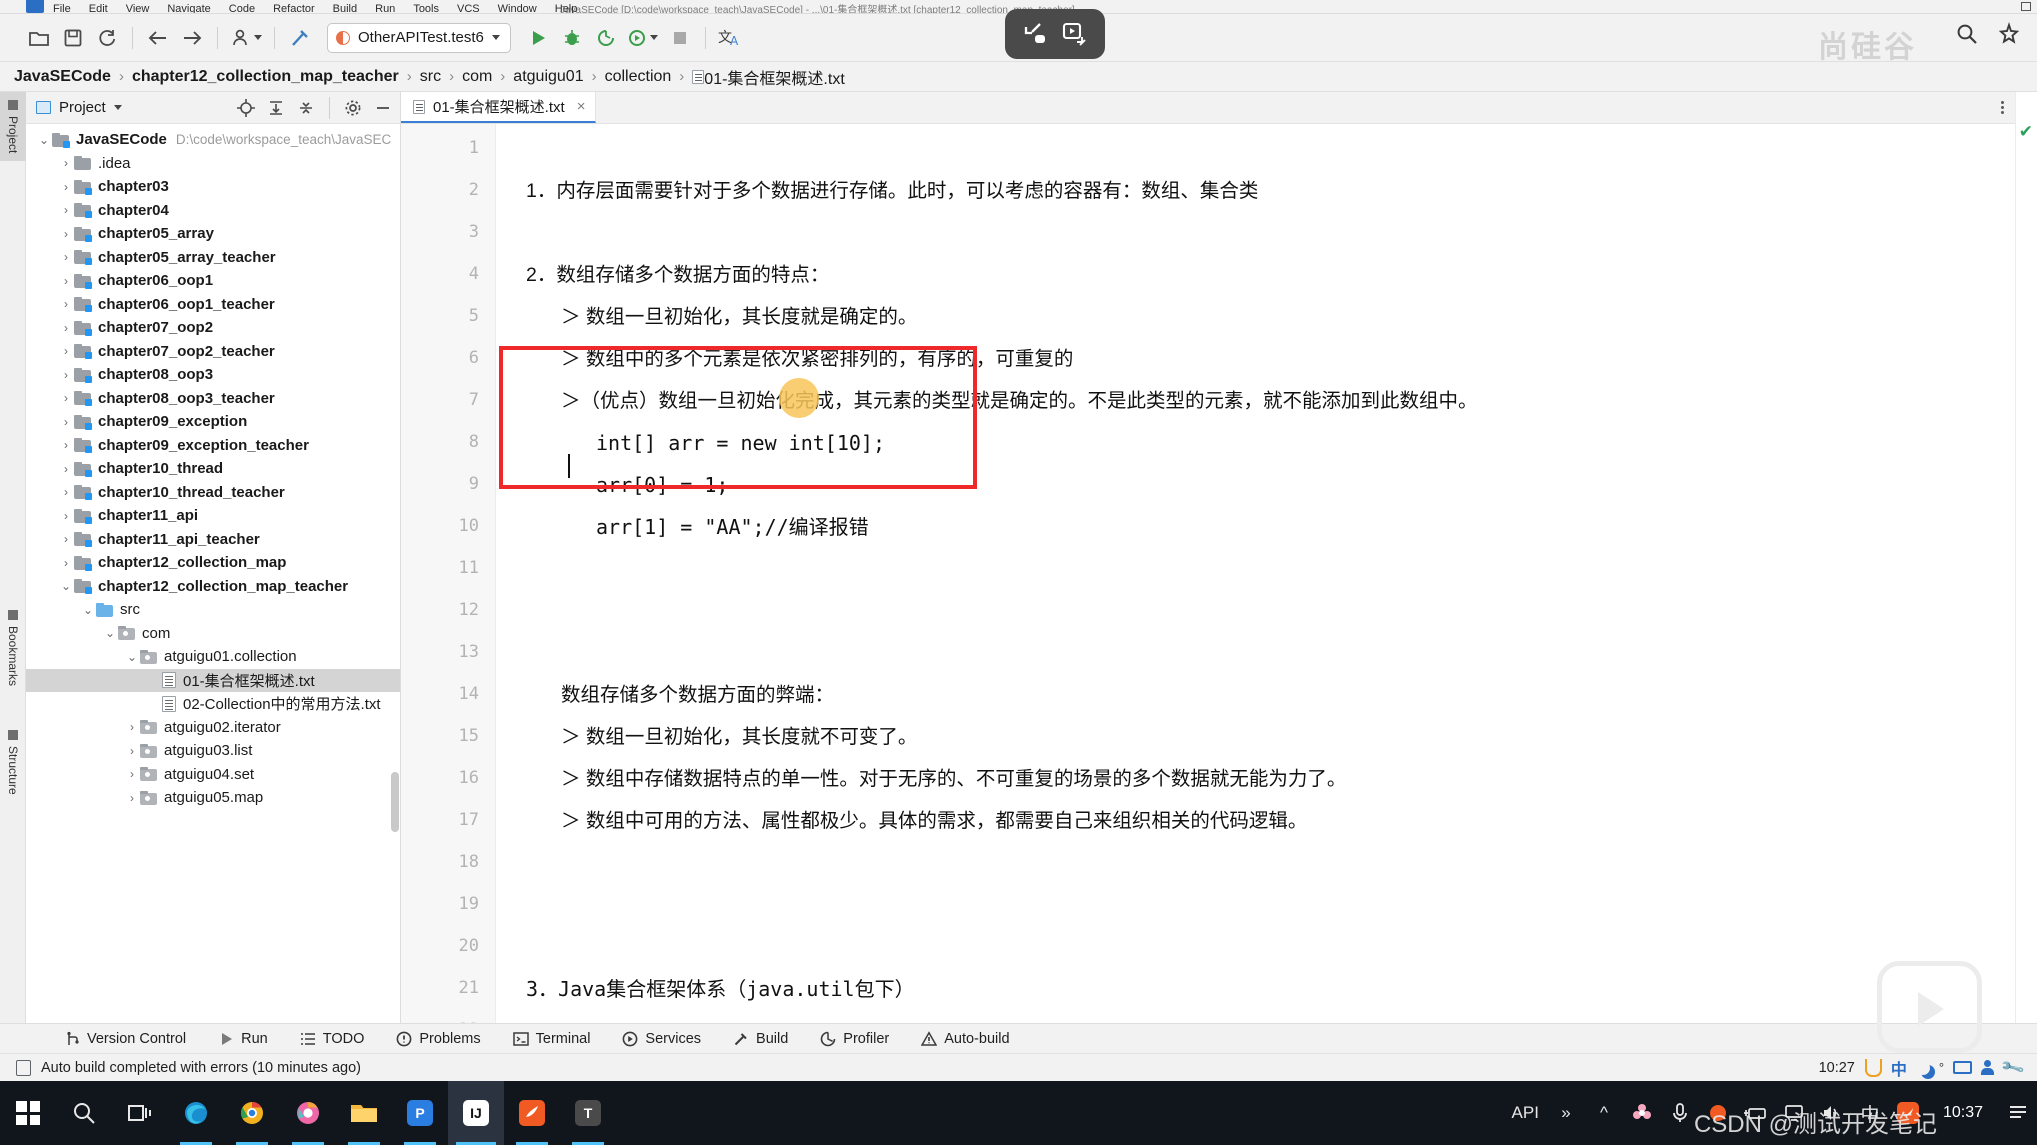  What do you see at coordinates (300, 38) in the screenshot?
I see `build-hammer-icon` at bounding box center [300, 38].